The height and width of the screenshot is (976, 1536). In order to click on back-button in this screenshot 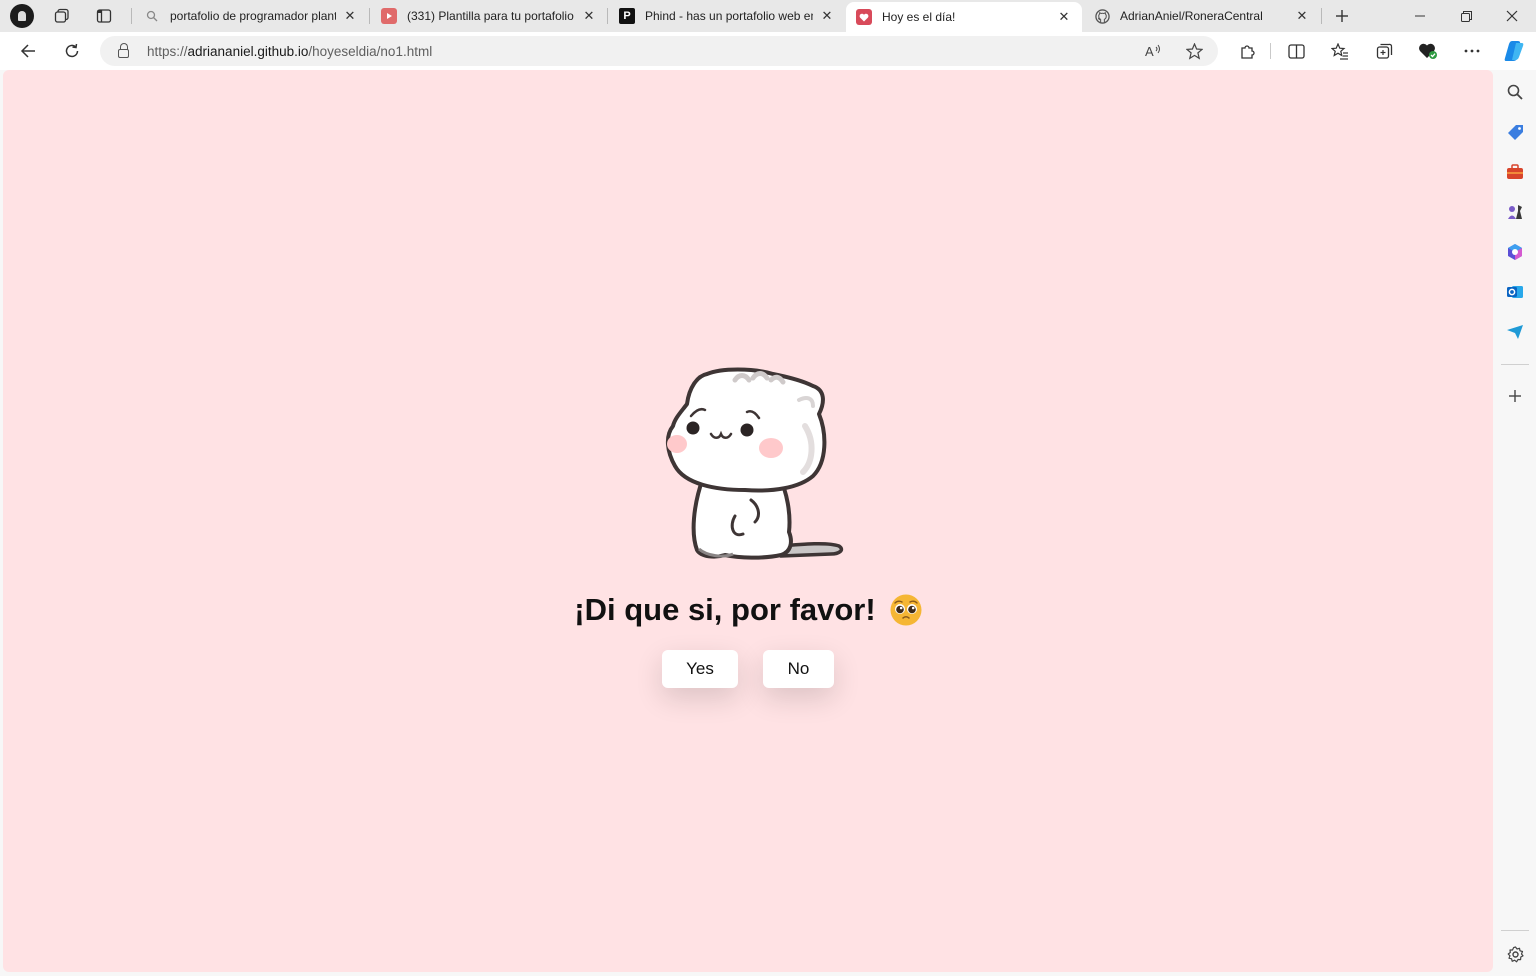, I will do `click(28, 51)`.